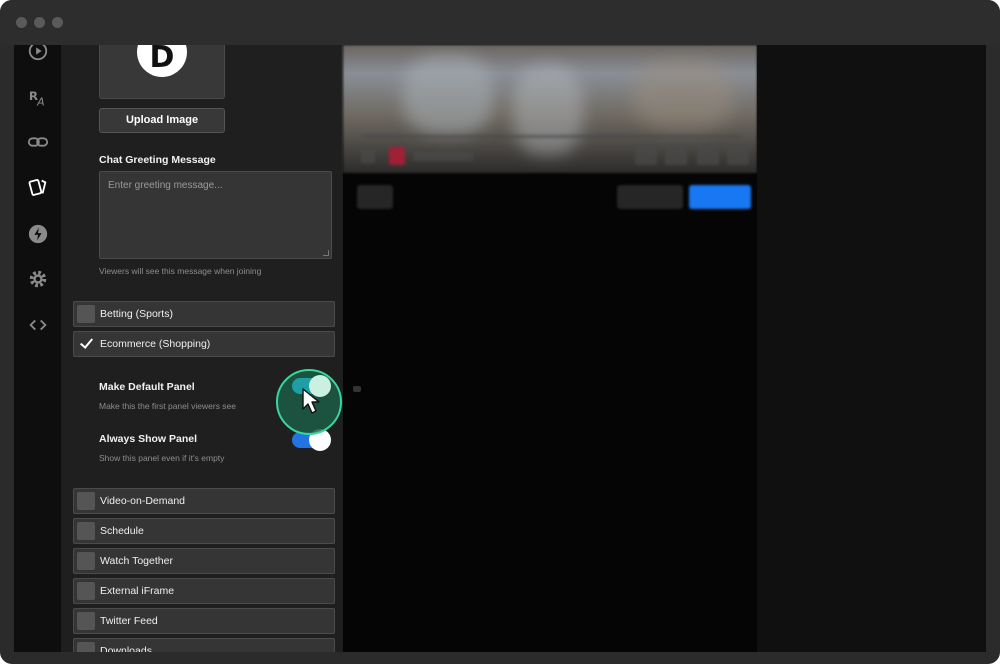  Describe the element at coordinates (57, 22) in the screenshot. I see `maximize-dot` at that location.